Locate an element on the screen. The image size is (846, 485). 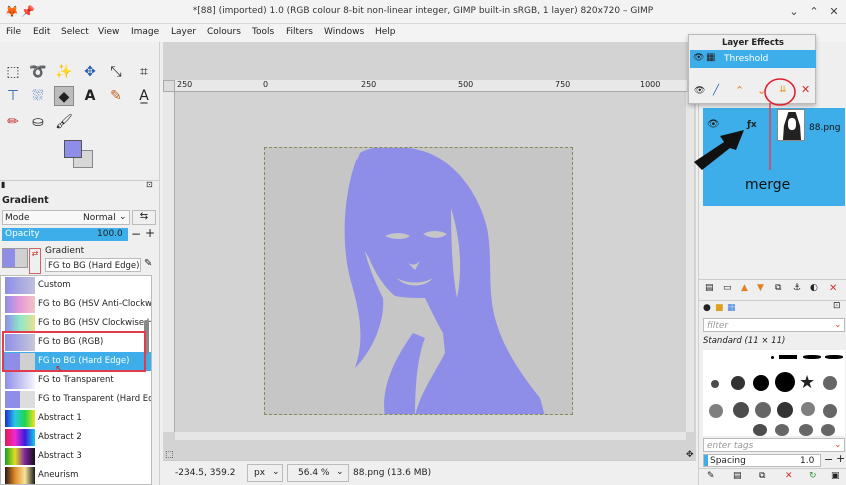
anchor-icon: ⚓ is located at coordinates (797, 288).